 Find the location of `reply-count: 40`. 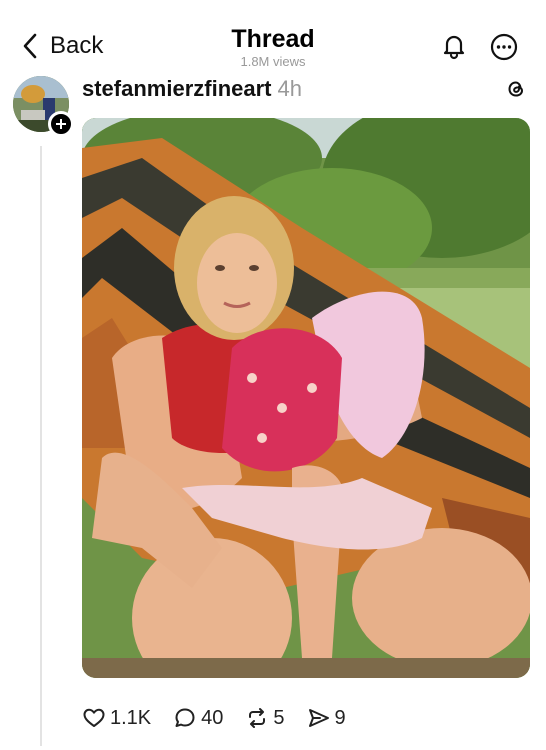

reply-count: 40 is located at coordinates (212, 717).